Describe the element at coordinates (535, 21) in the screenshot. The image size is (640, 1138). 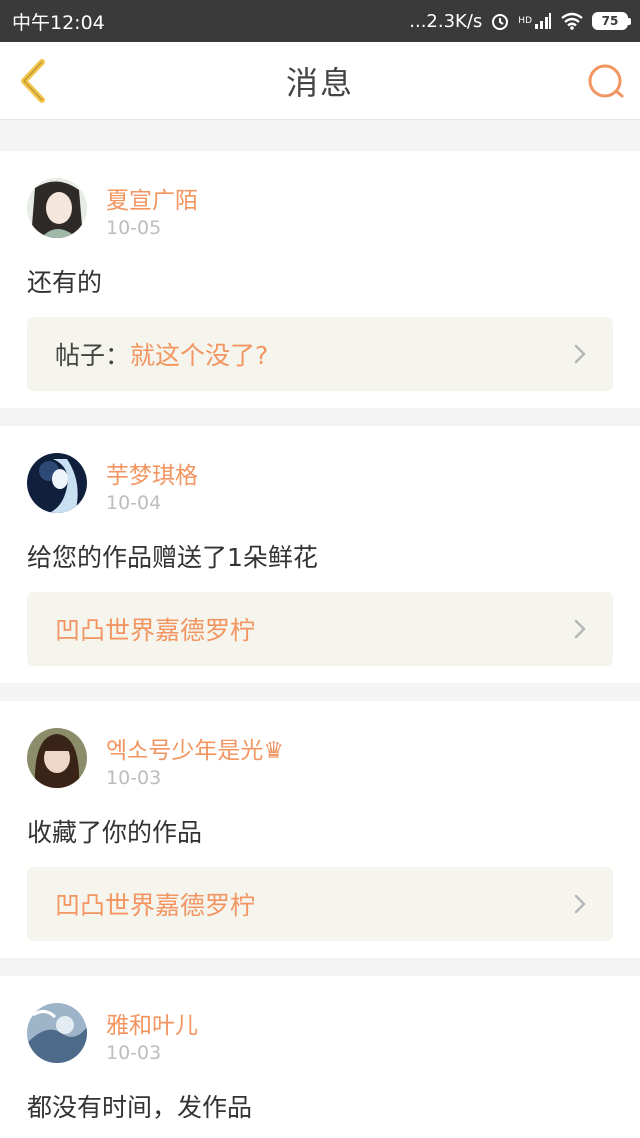
I see `signal-icon: HD` at that location.